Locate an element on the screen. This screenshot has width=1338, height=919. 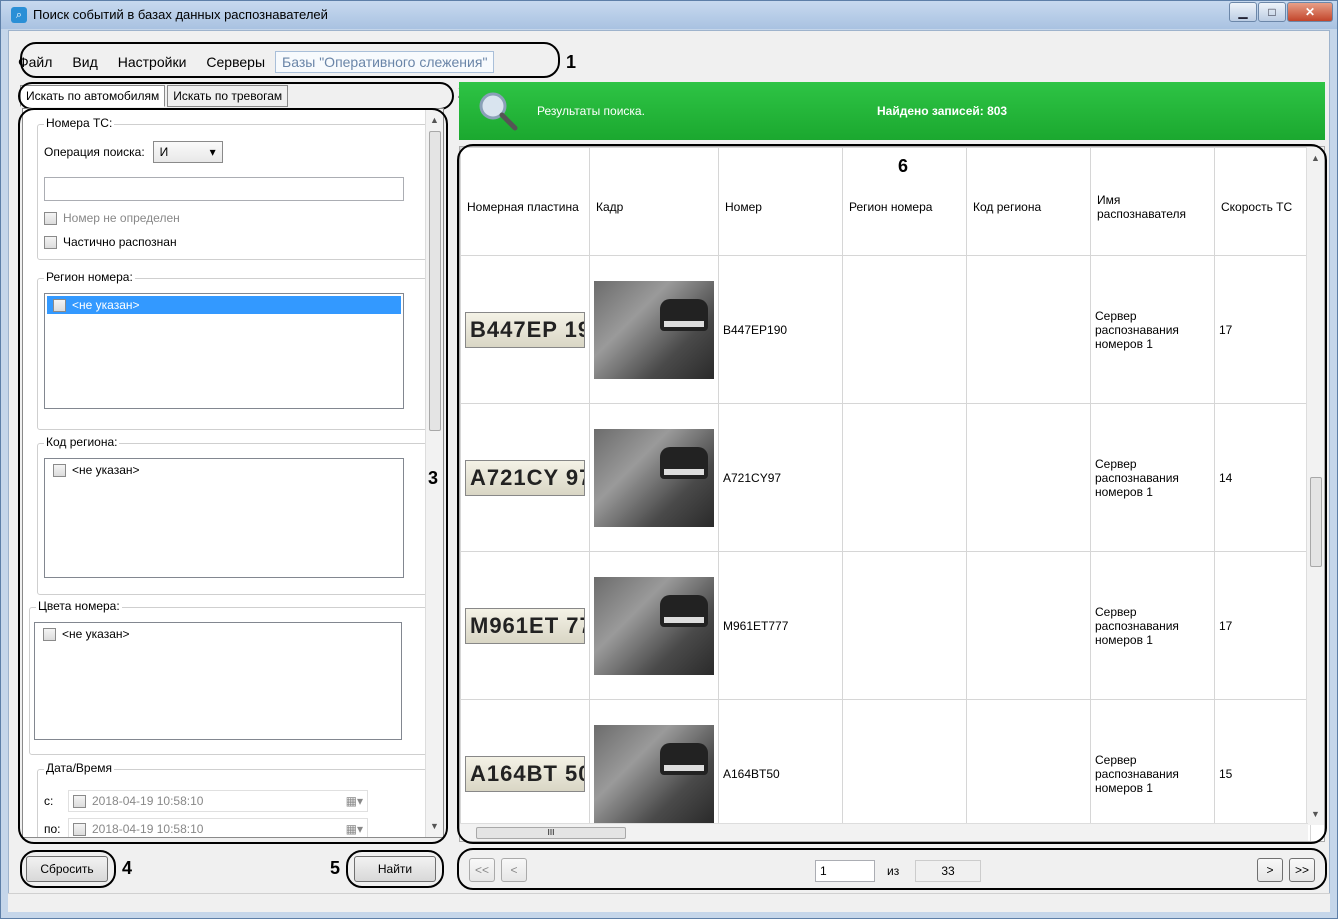
callout-find is located at coordinates (395, 869).